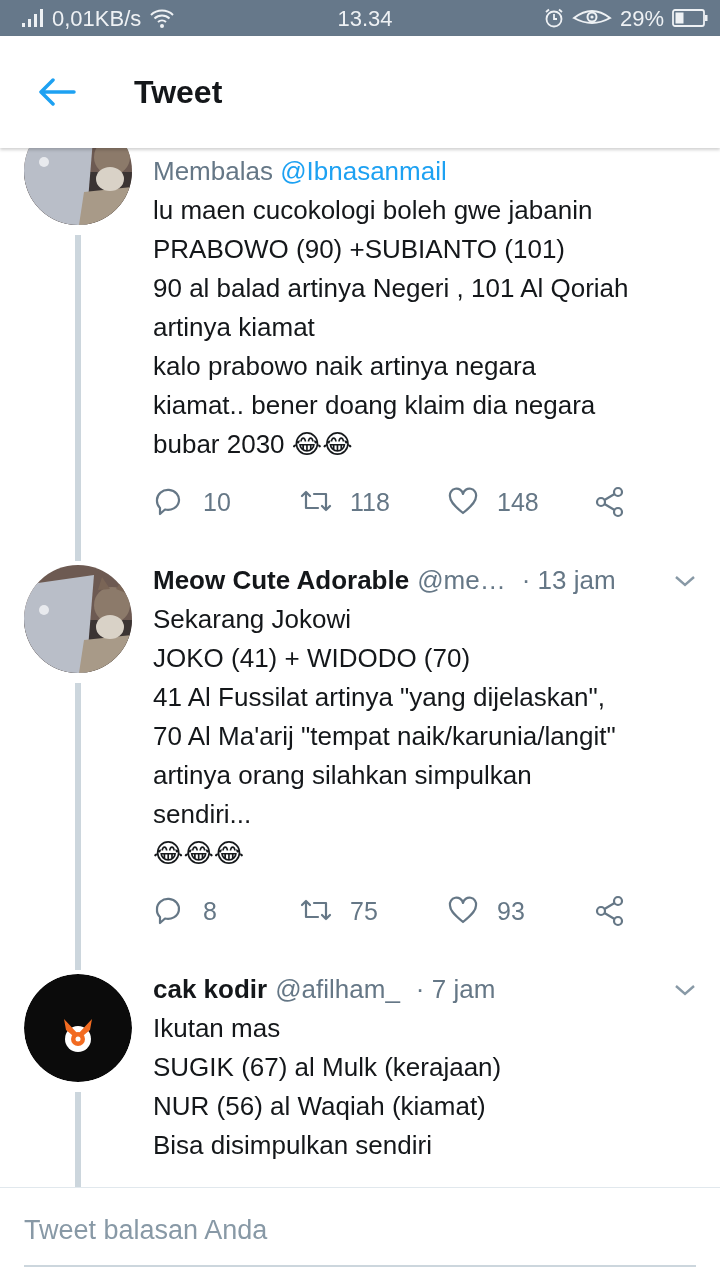 The height and width of the screenshot is (1280, 720). What do you see at coordinates (455, 989) in the screenshot?
I see `tweet-time: · 7 jam` at bounding box center [455, 989].